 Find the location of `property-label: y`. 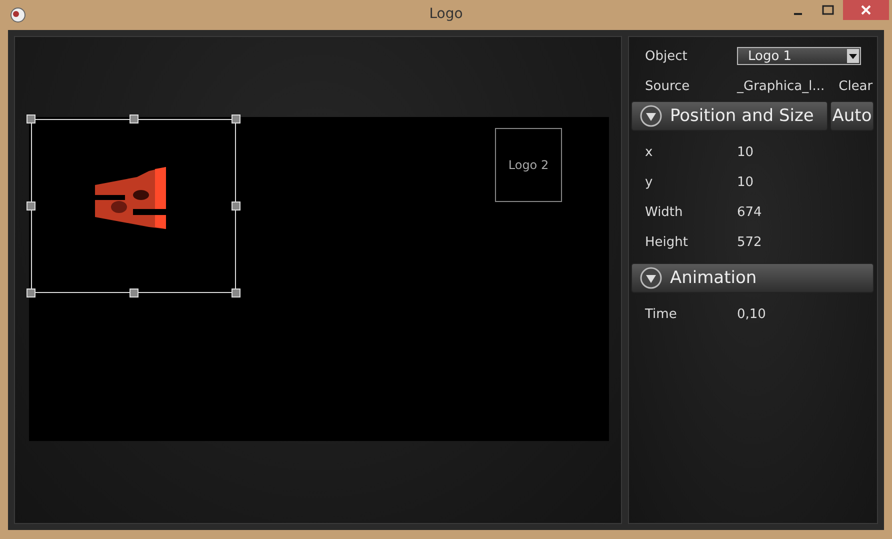

property-label: y is located at coordinates (649, 182).